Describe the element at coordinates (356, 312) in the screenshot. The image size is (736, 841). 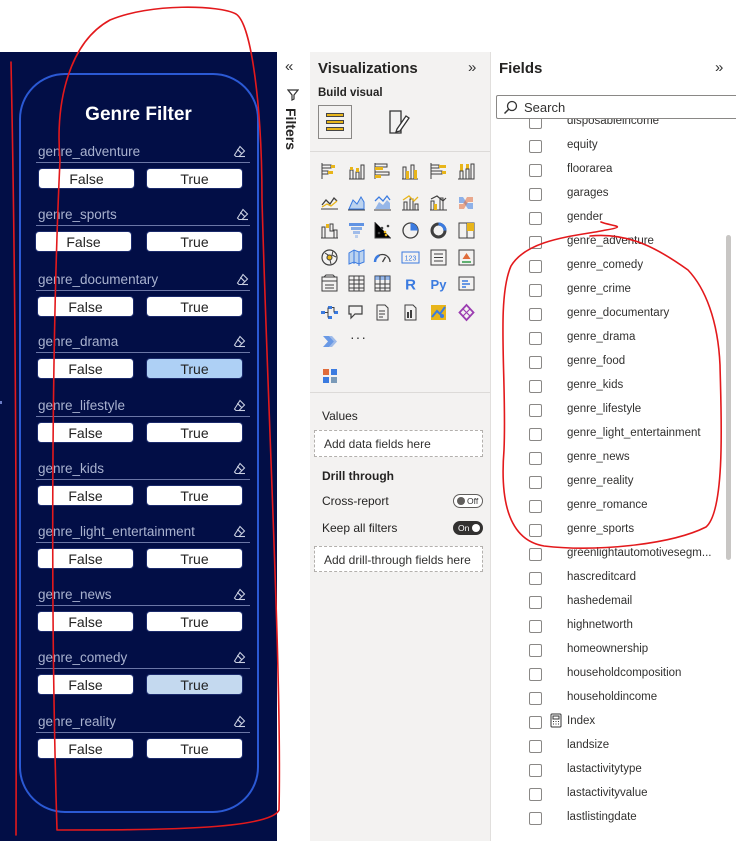
I see `qa-visual-icon` at that location.